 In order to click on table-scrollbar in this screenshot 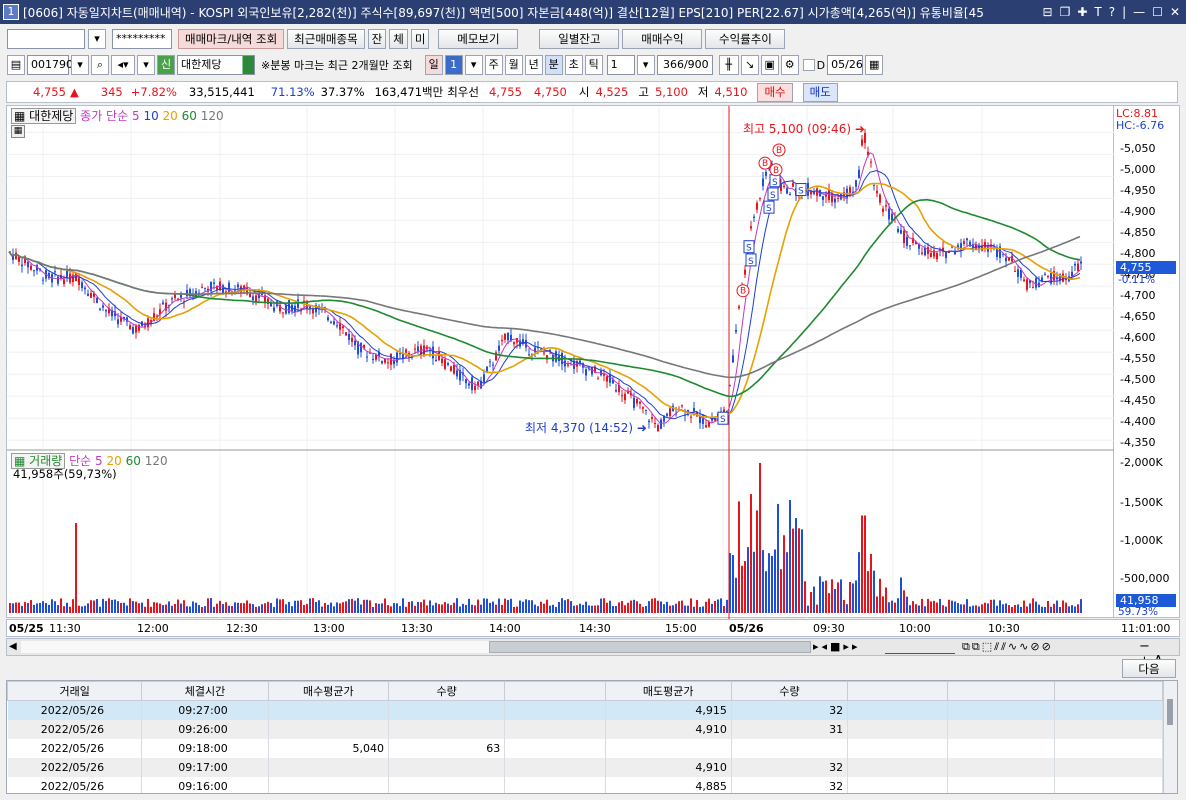, I will do `click(1170, 737)`.